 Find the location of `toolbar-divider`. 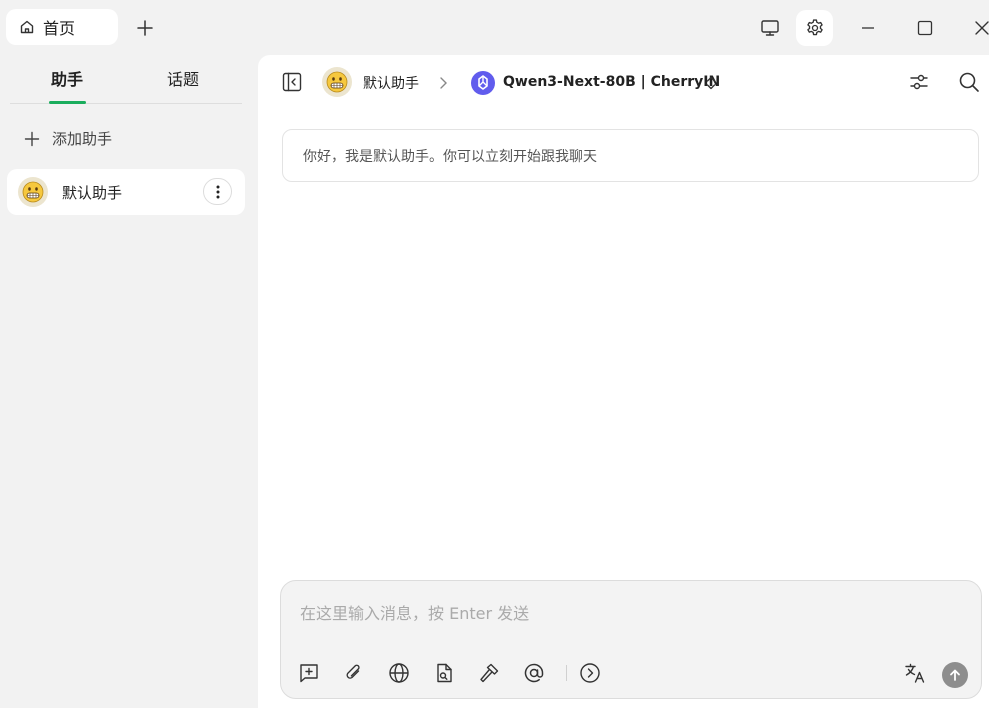

toolbar-divider is located at coordinates (566, 673).